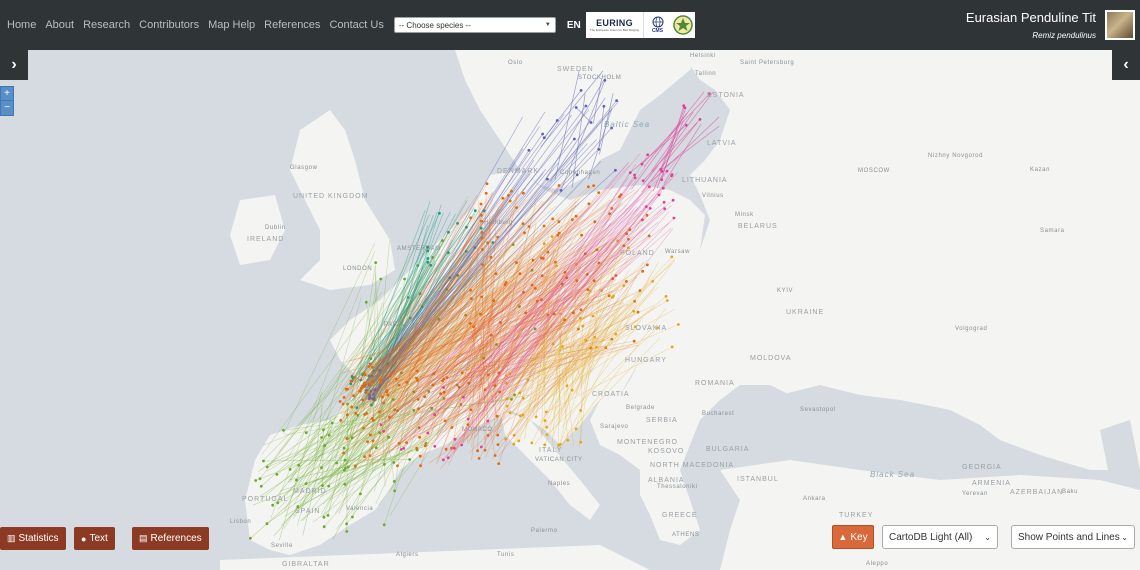 Image resolution: width=1140 pixels, height=570 pixels. I want to click on map-label-stpetersburg: Saint Petersburg, so click(767, 63).